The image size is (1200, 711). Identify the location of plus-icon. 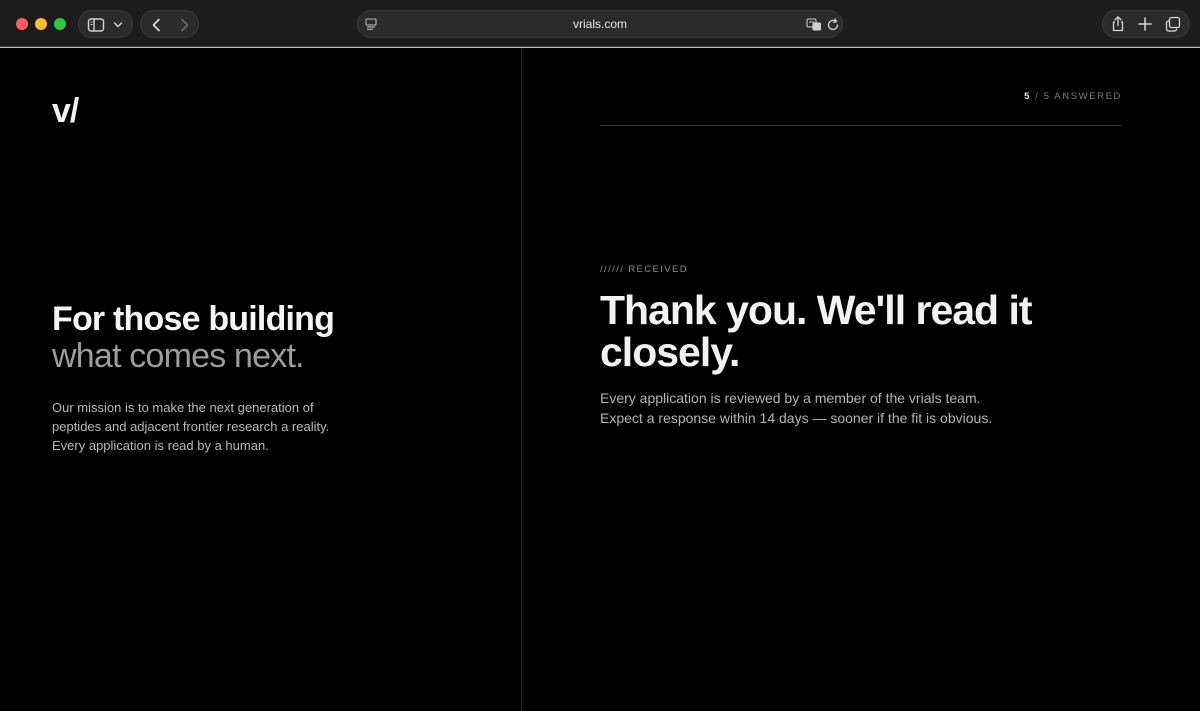
(1145, 24).